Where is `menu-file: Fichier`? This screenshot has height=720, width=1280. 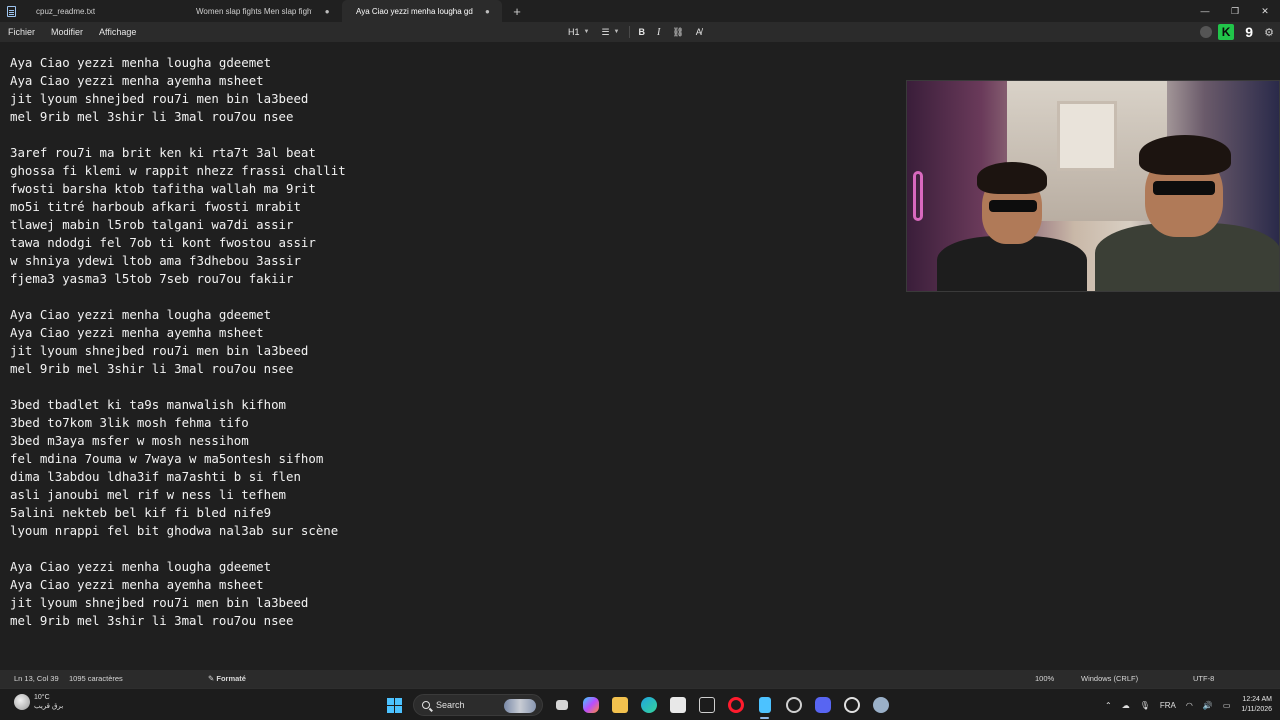
menu-file: Fichier is located at coordinates (21, 32).